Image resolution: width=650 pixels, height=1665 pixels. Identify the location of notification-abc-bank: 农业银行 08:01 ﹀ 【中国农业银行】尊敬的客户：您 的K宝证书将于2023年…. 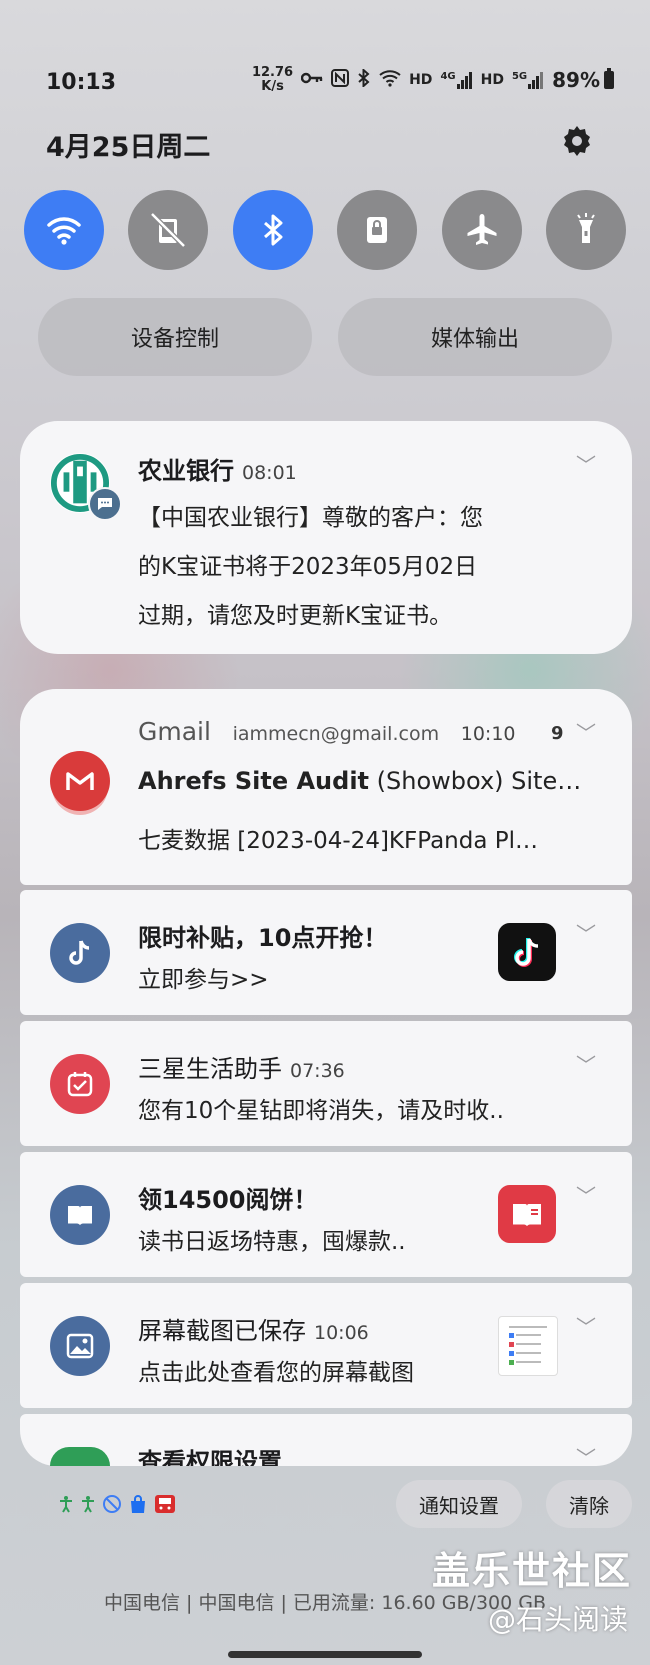
(326, 537).